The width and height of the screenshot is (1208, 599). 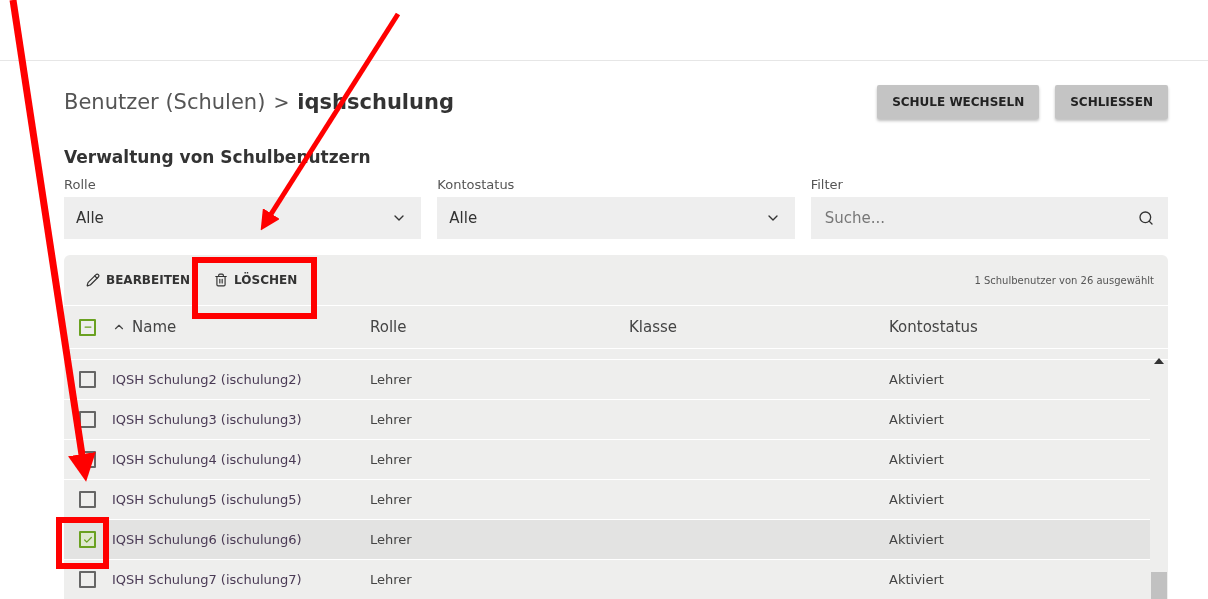 What do you see at coordinates (93, 280) in the screenshot?
I see `pencil-icon` at bounding box center [93, 280].